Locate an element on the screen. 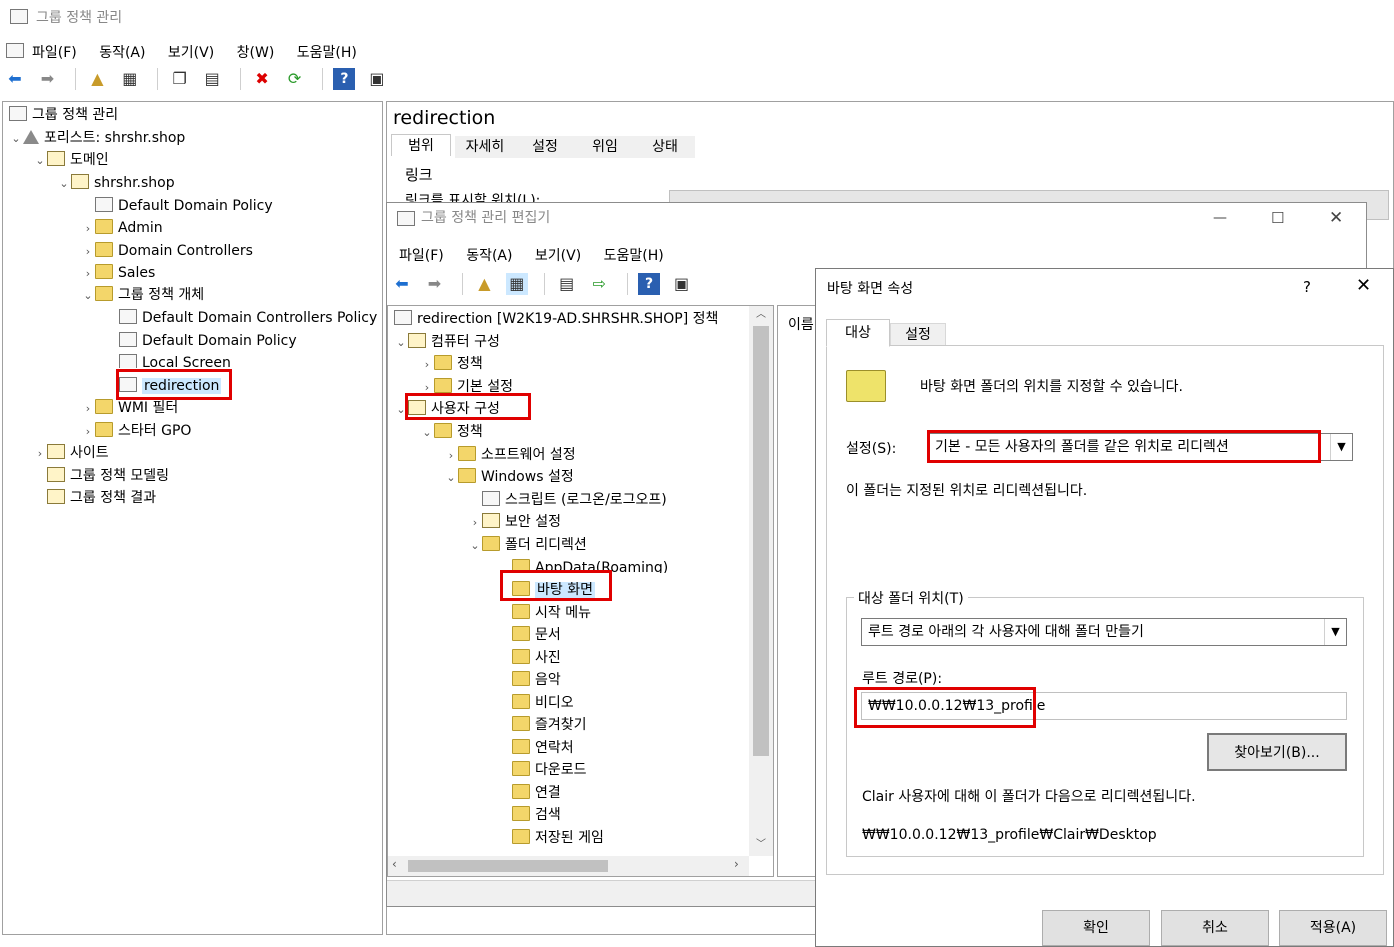  tree-domain: ⌄ shrshr.shop is located at coordinates (116, 183).